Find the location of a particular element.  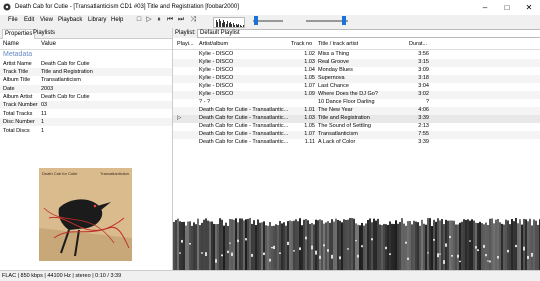

col-name-header: Name is located at coordinates (11, 44).